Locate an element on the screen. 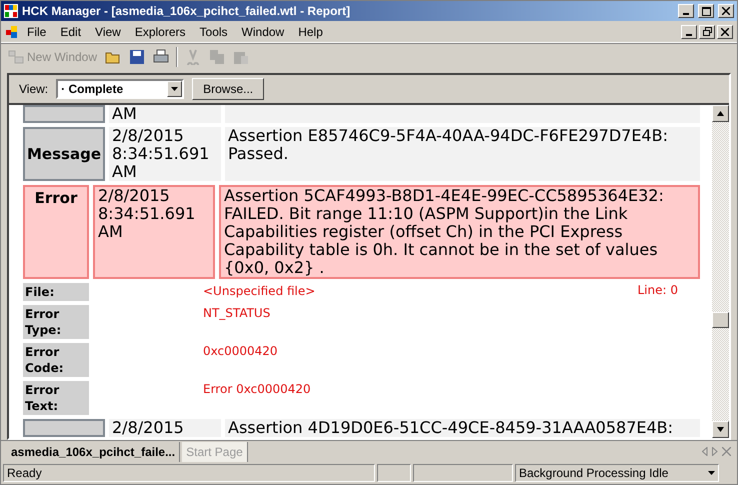 This screenshot has width=738, height=485. up-arrow-icon is located at coordinates (720, 113).